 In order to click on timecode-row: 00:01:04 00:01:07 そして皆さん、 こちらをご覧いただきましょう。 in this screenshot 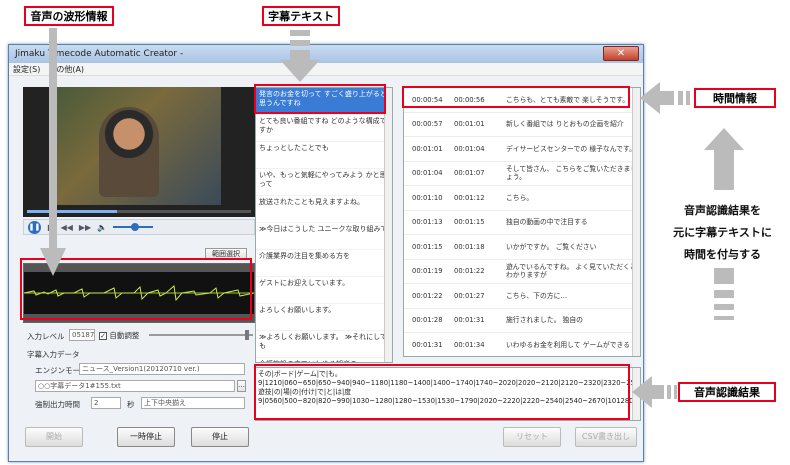, I will do `click(522, 174)`.